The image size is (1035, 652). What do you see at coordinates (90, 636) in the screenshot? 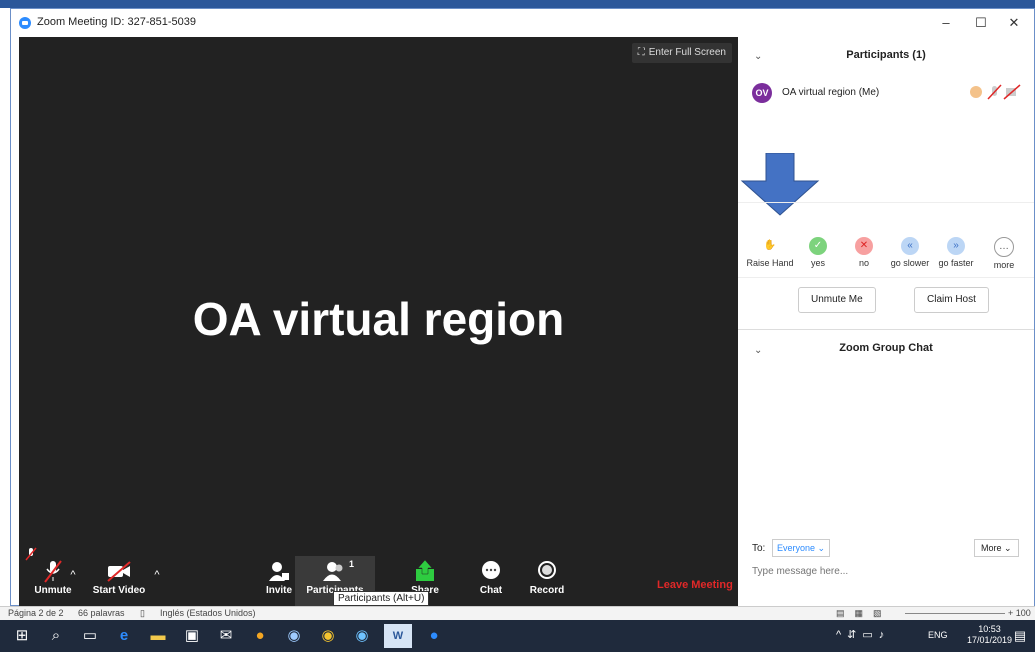
I see `task-view-icon: ▭` at bounding box center [90, 636].